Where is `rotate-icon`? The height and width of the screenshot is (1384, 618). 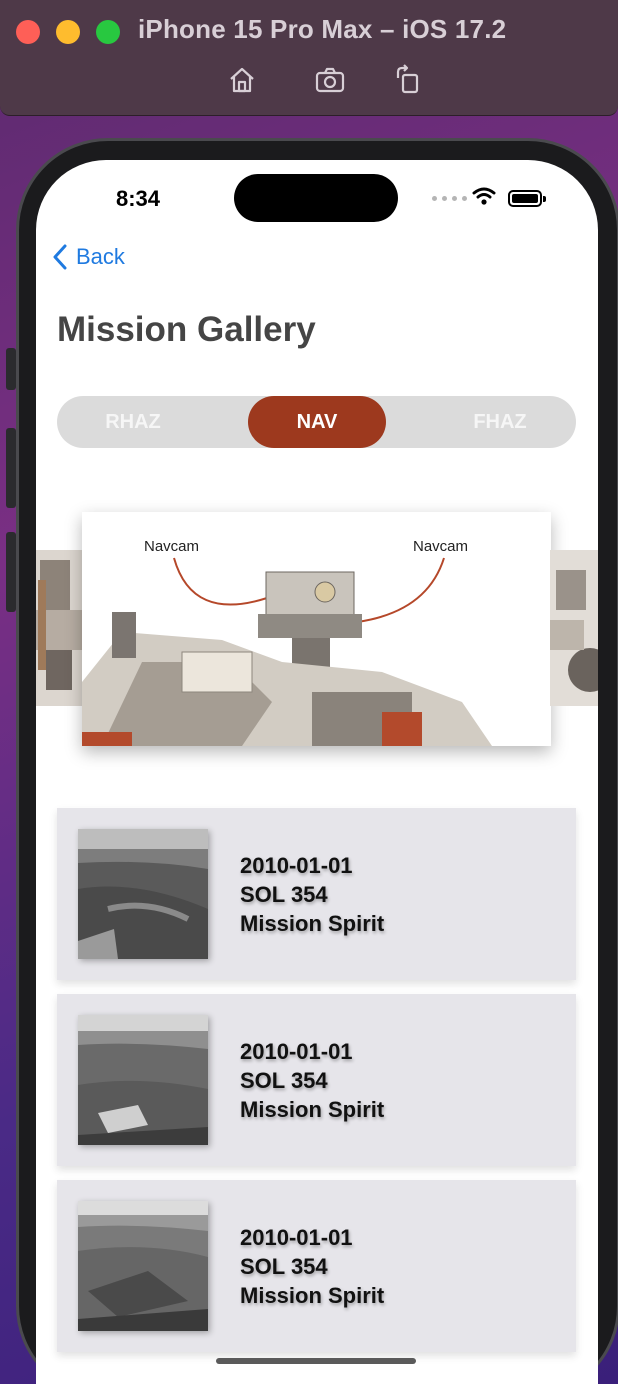
rotate-icon is located at coordinates (408, 80).